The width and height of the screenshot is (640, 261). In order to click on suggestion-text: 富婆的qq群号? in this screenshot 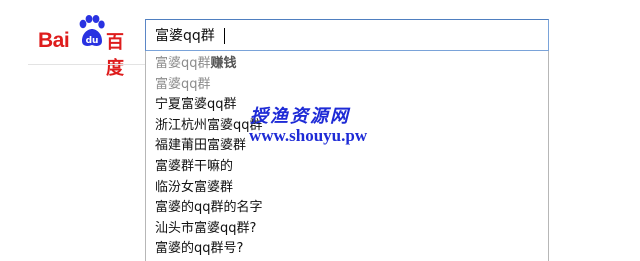, I will do `click(199, 249)`.